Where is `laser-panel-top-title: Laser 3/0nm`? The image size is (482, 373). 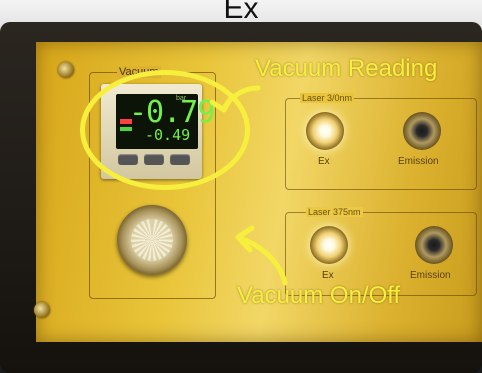 laser-panel-top-title: Laser 3/0nm is located at coordinates (327, 98).